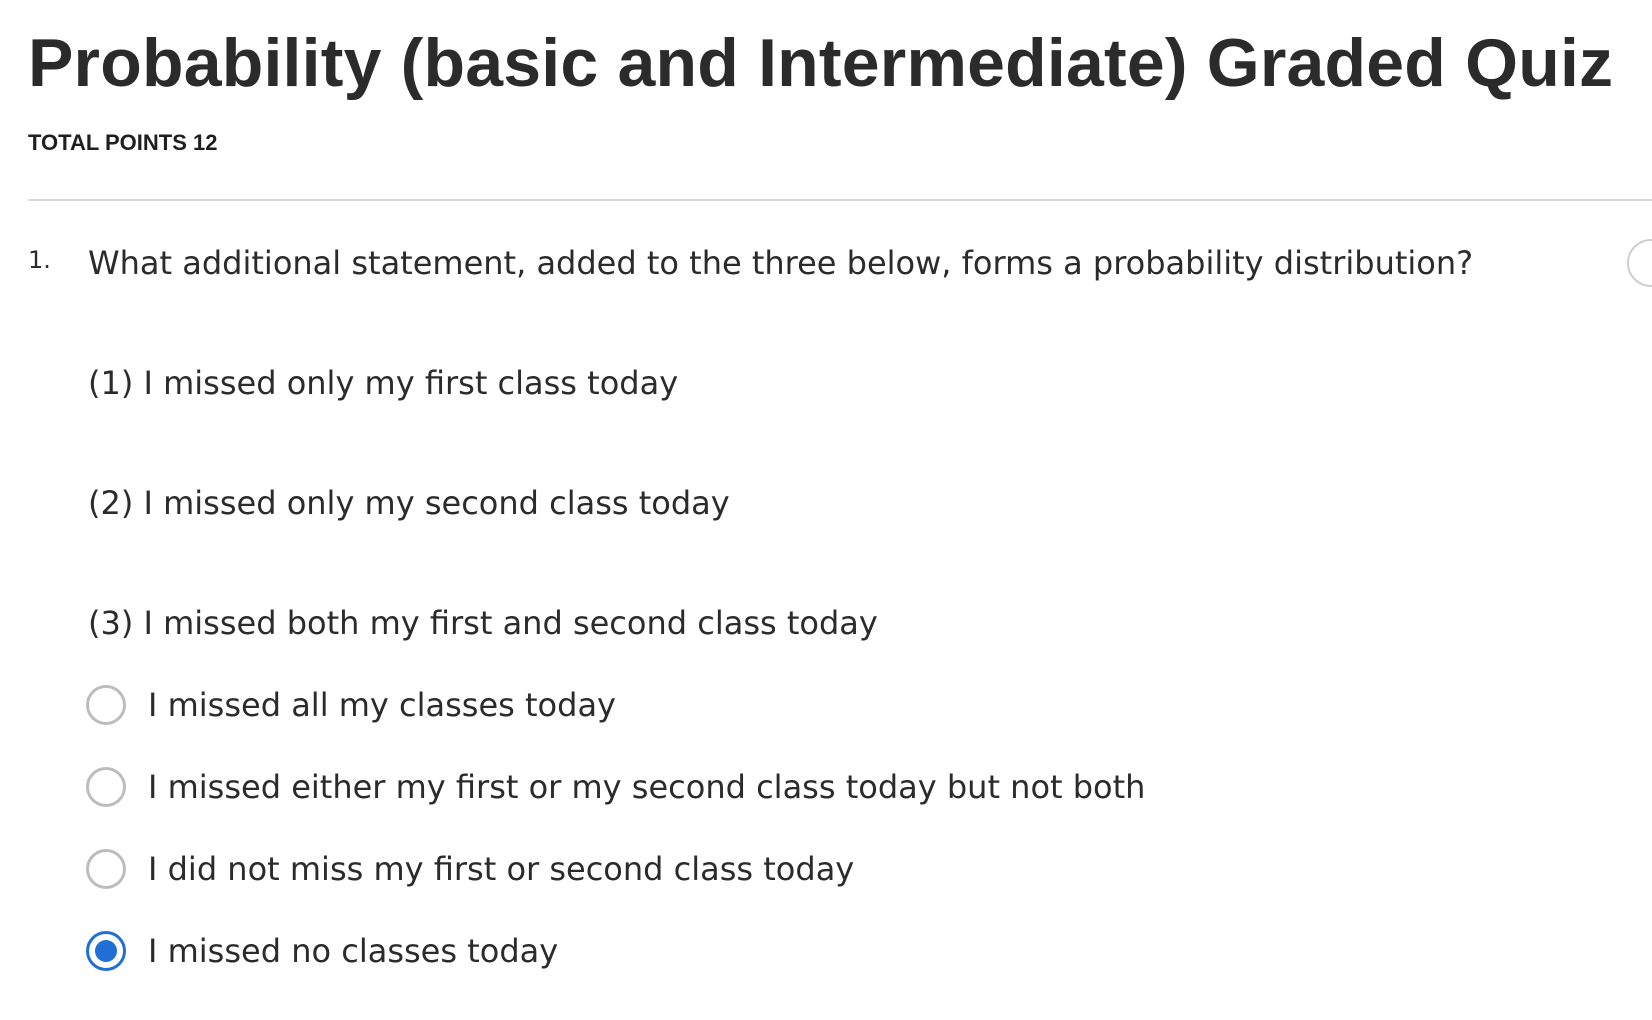 The height and width of the screenshot is (1020, 1652). What do you see at coordinates (39, 260) in the screenshot?
I see `question-number: 1.` at bounding box center [39, 260].